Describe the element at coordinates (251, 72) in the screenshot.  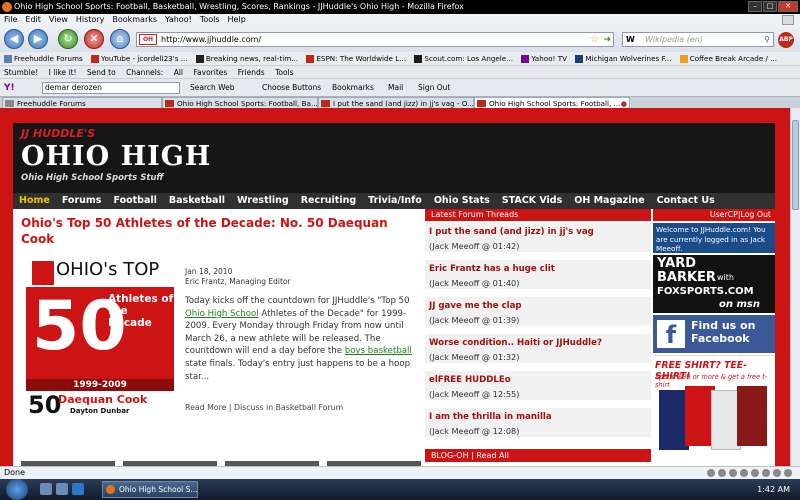
I see `friends-button: Friends` at that location.